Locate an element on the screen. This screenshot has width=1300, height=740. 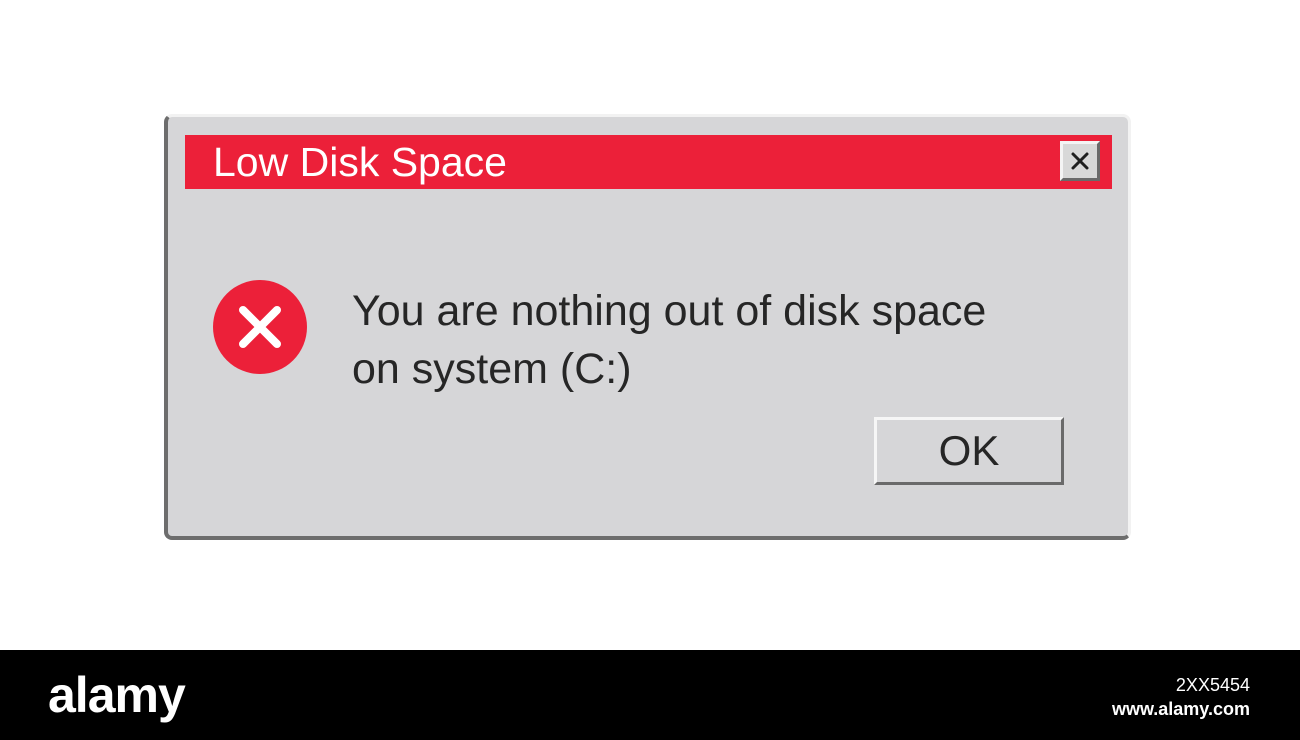
dialog-titlebar: Low Disk Space is located at coordinates (648, 162).